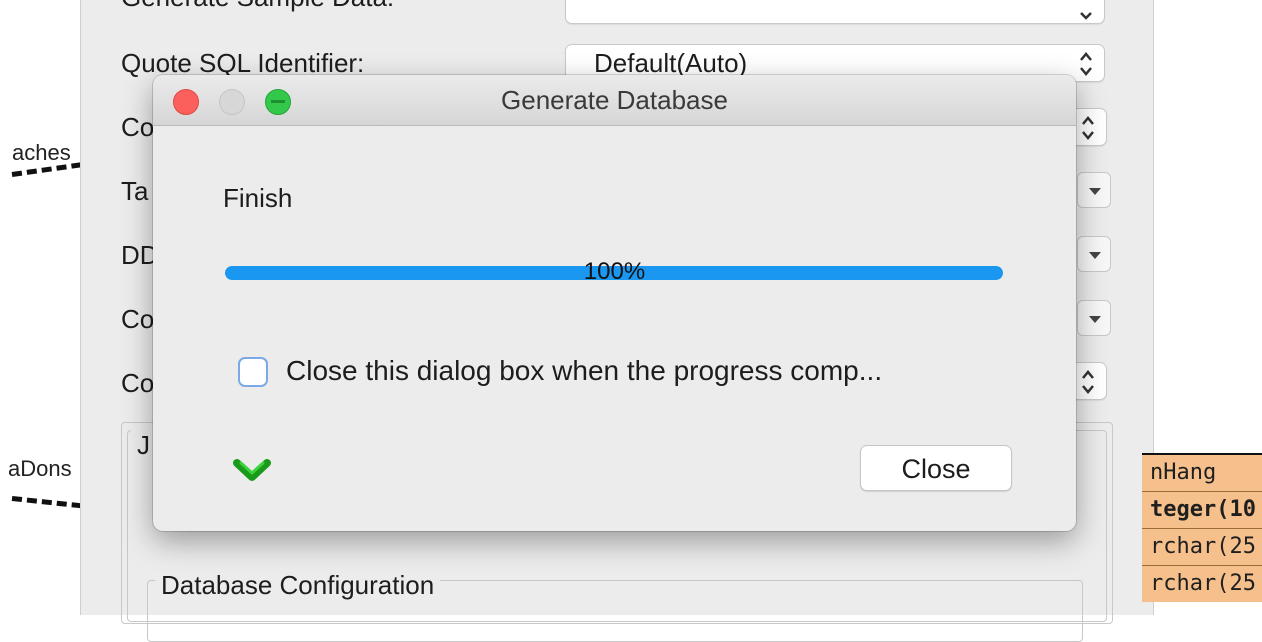  Describe the element at coordinates (40, 468) in the screenshot. I see `er-entity-label-bottom: aDons` at that location.